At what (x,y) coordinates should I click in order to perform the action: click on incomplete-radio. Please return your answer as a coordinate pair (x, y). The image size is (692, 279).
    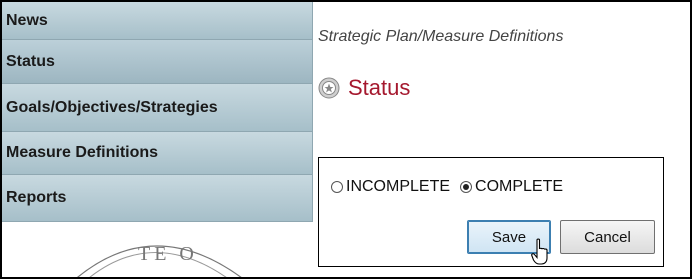
    Looking at the image, I should click on (337, 187).